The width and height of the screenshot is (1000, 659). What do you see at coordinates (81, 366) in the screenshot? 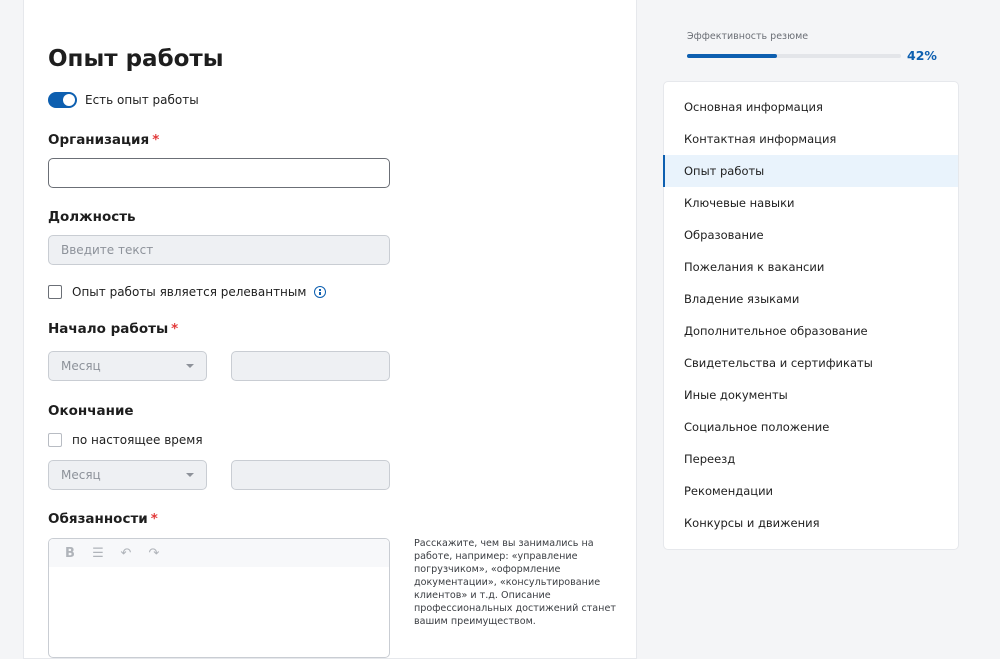
I see `start-month-placeholder: Месяц` at bounding box center [81, 366].